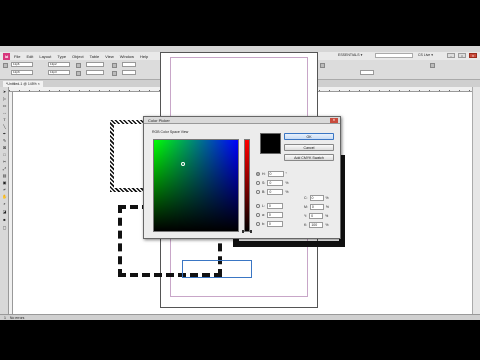  I want to click on yellow-field: 0, so click(316, 216).